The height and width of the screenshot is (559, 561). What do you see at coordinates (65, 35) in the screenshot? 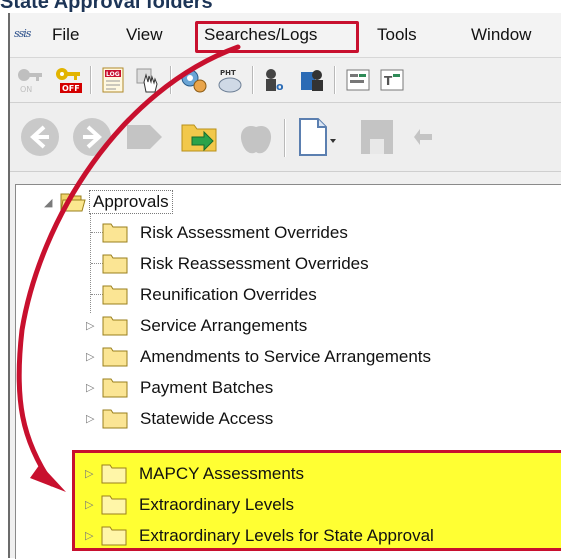
I see `menu-file: File` at bounding box center [65, 35].